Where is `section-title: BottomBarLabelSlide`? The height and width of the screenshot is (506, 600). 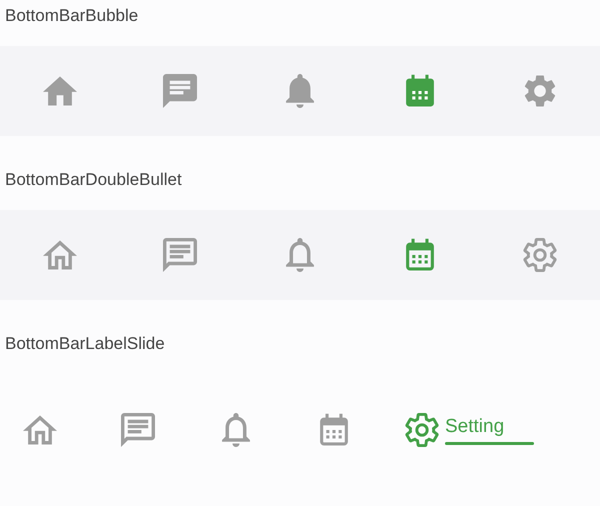
section-title: BottomBarLabelSlide is located at coordinates (85, 344).